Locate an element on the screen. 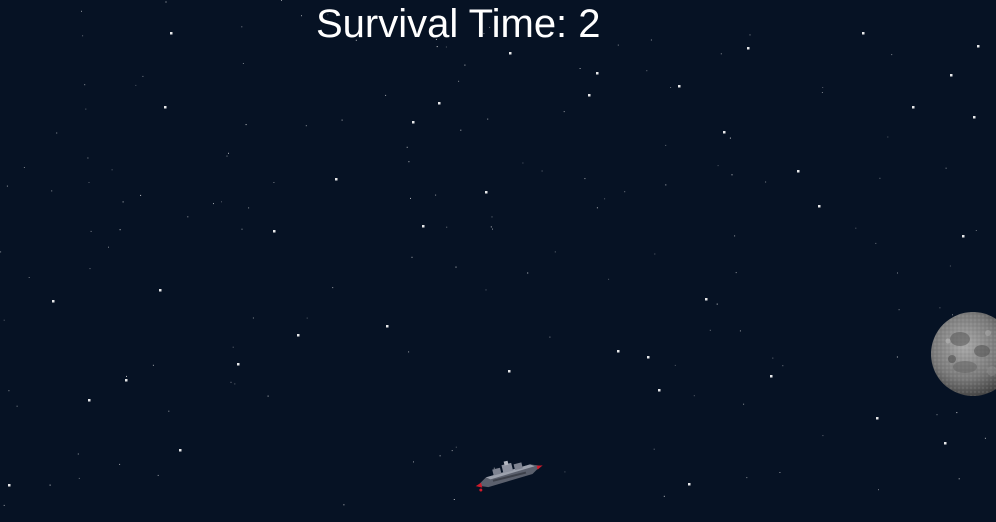 The width and height of the screenshot is (996, 522). survival-time-counter: Survival Time: 2 is located at coordinates (458, 24).